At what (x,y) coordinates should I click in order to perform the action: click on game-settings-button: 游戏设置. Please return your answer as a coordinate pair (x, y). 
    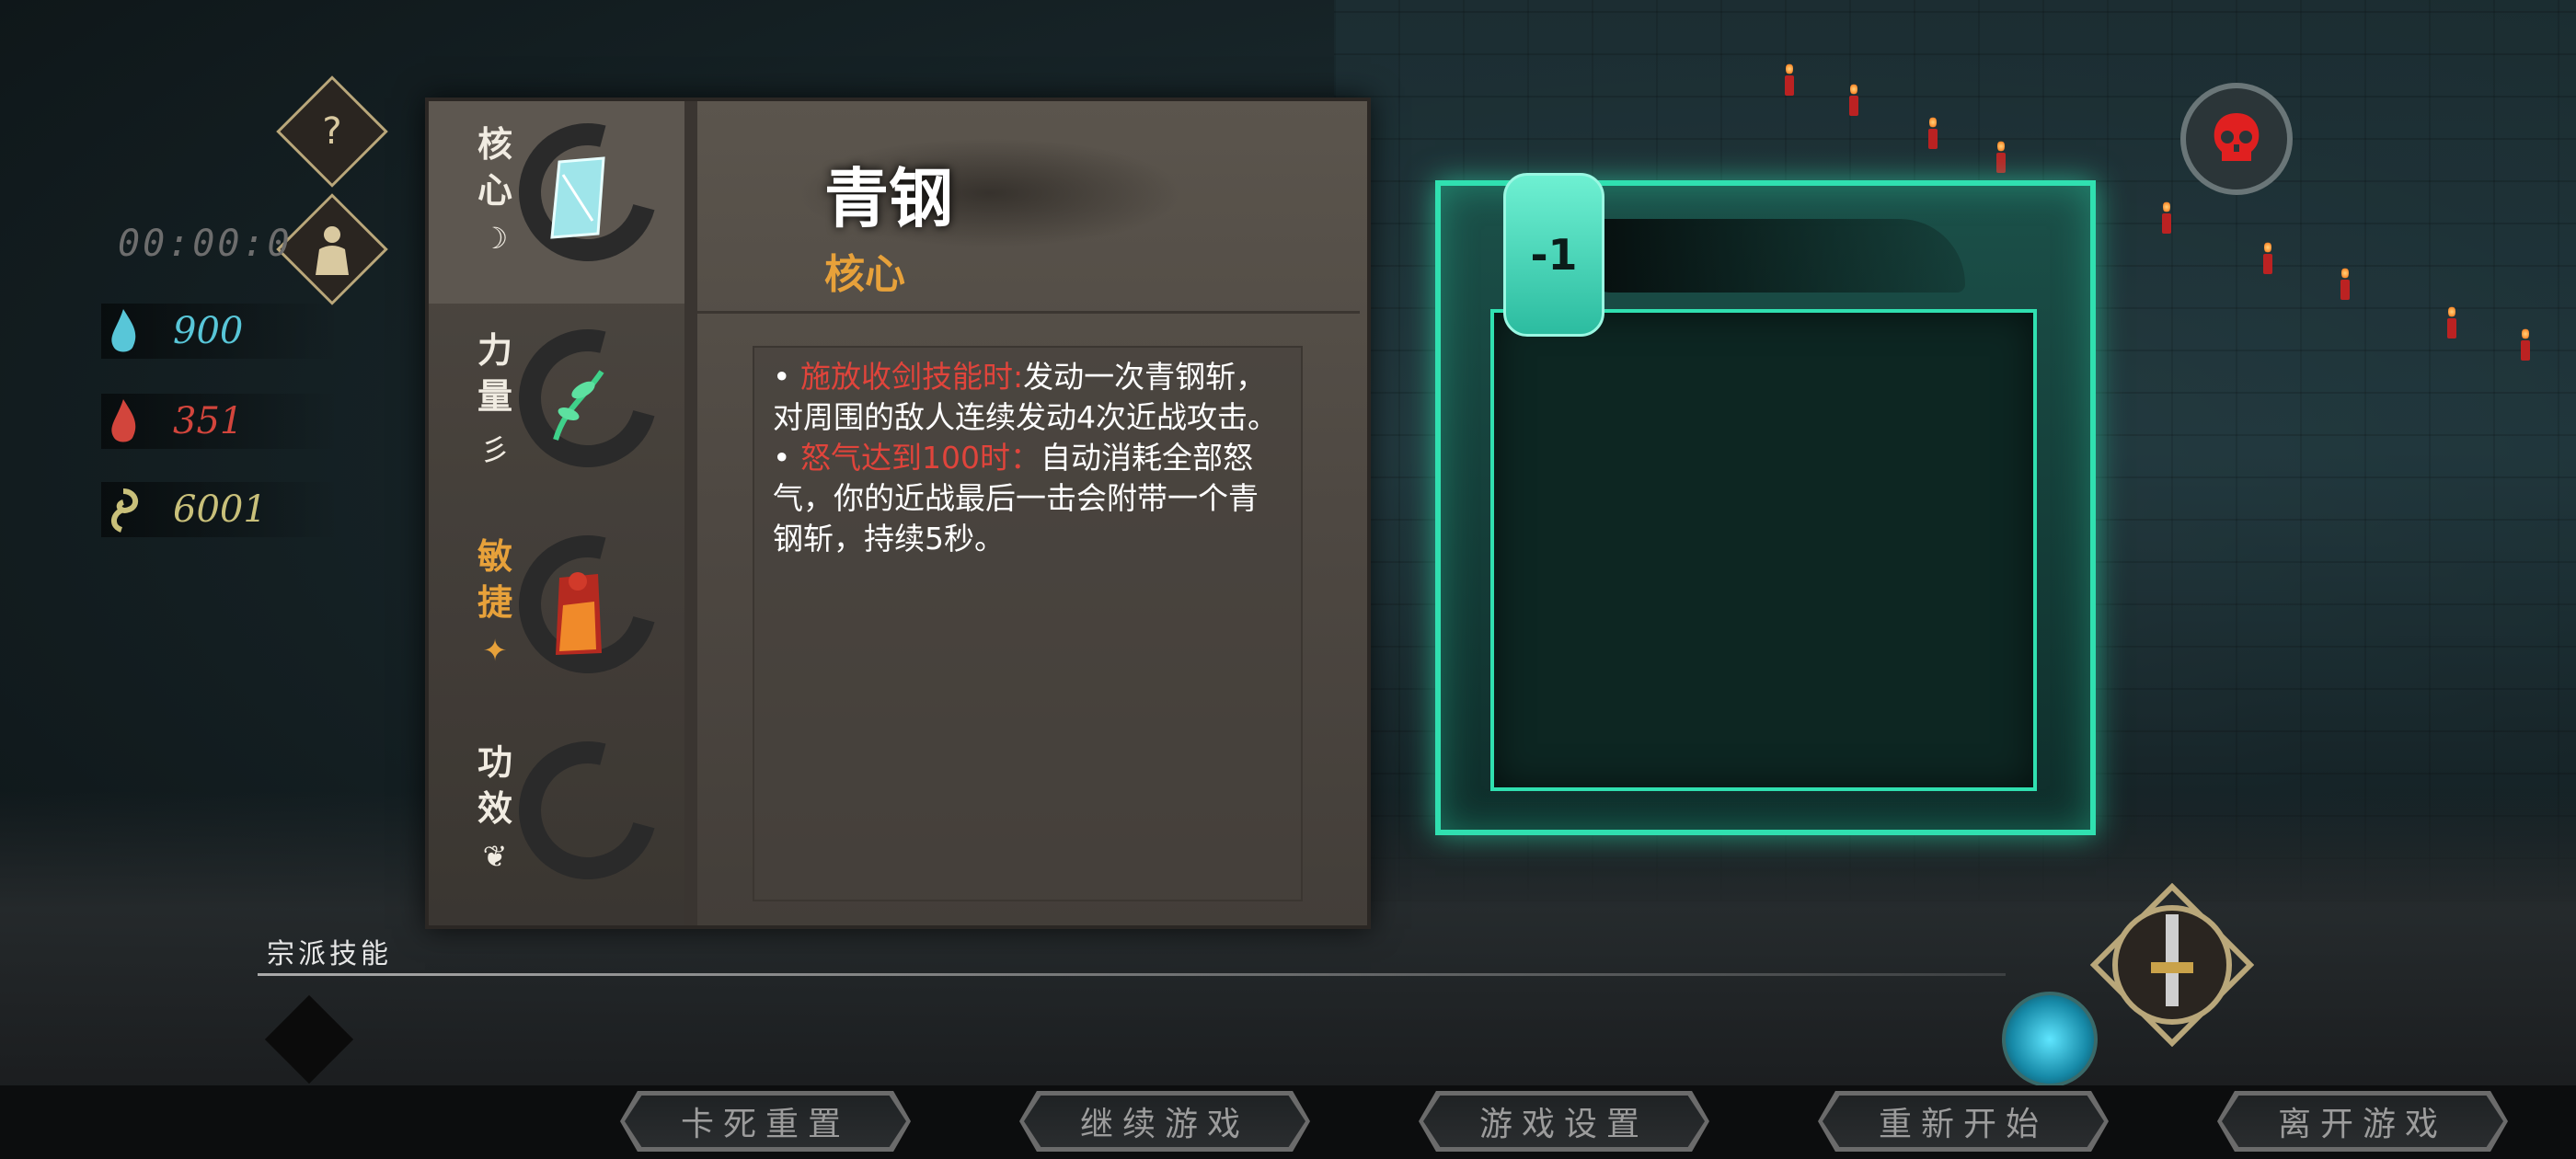
    Looking at the image, I should click on (1564, 1121).